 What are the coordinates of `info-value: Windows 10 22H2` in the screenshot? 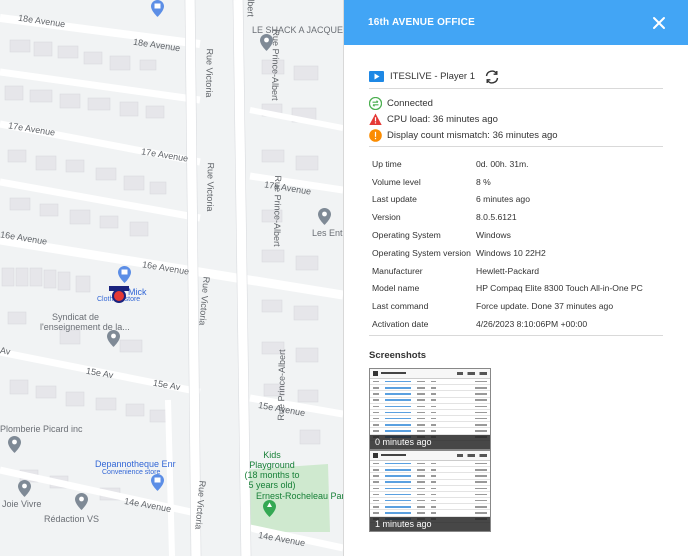 It's located at (511, 252).